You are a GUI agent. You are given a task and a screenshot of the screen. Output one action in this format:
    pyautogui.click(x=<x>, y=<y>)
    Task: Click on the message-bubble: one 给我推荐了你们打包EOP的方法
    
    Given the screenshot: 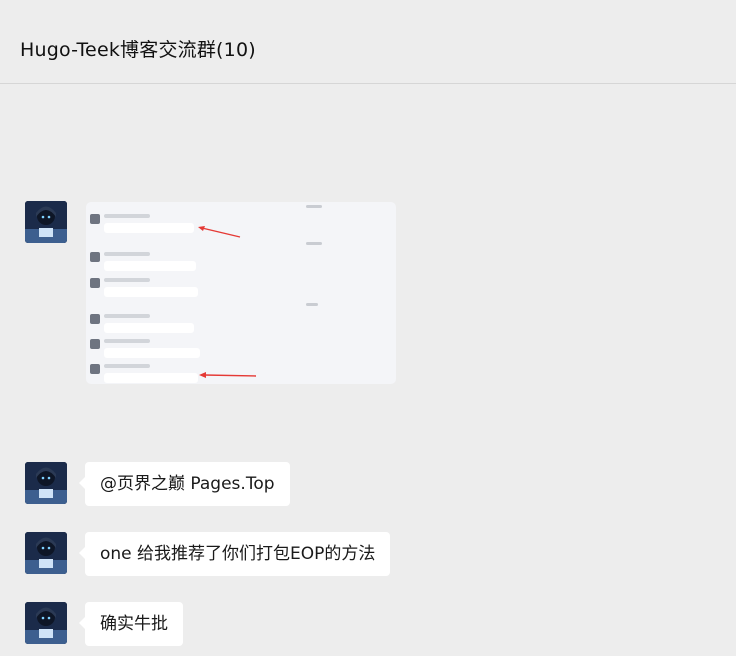 What is the action you would take?
    pyautogui.click(x=234, y=554)
    